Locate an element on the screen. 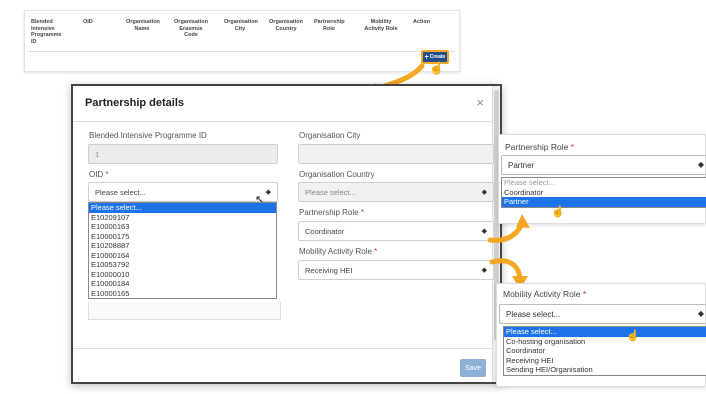 The image size is (706, 394). col-action: Action is located at coordinates (422, 22).